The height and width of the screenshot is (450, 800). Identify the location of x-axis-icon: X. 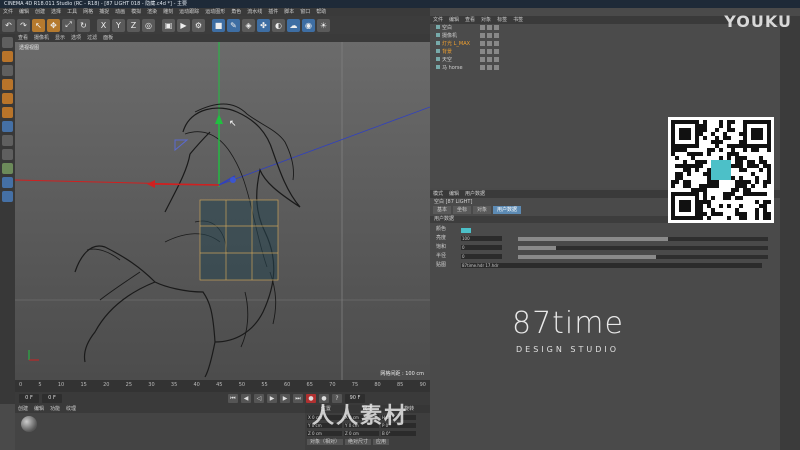
(103, 25).